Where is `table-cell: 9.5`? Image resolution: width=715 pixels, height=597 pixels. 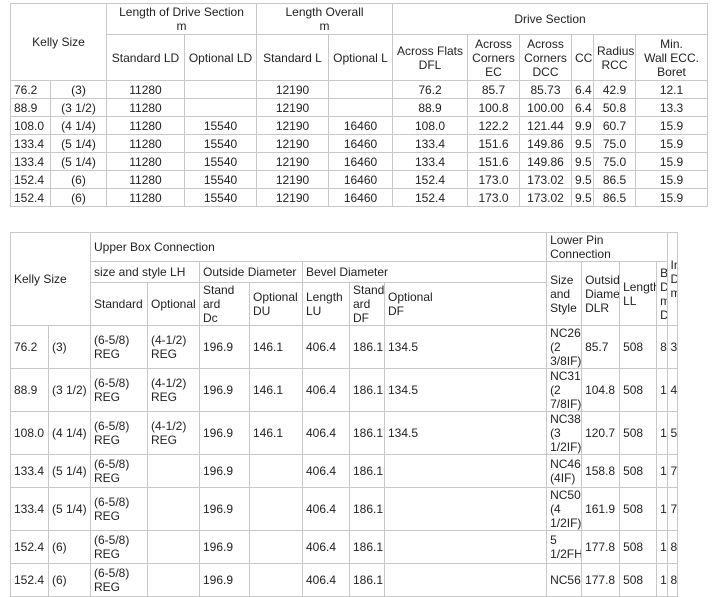 table-cell: 9.5 is located at coordinates (583, 197).